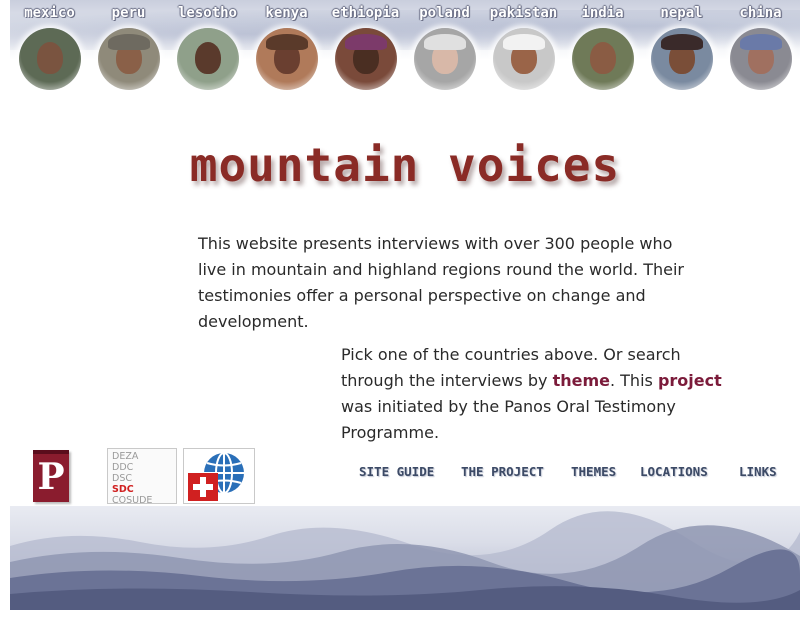  I want to click on country-link-mexico: mexico, so click(49, 48).